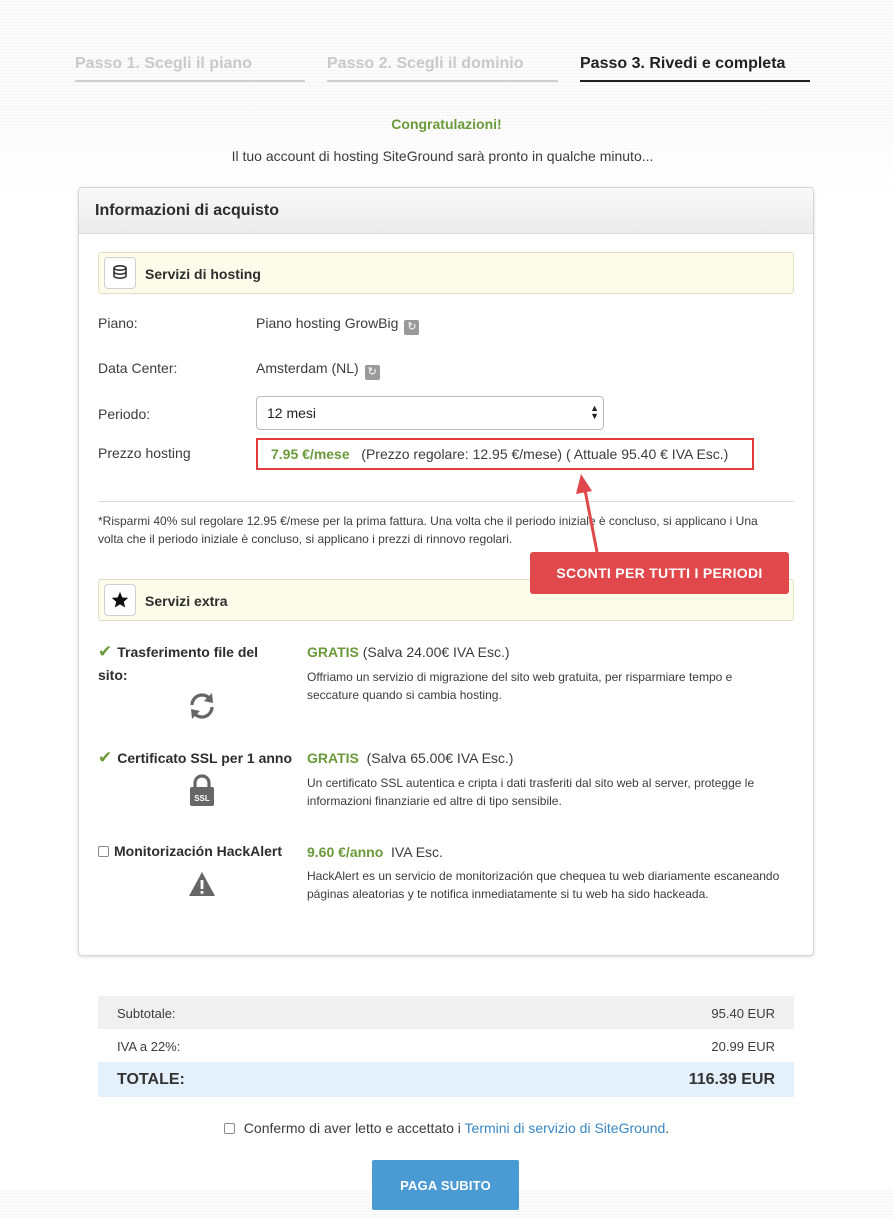 The image size is (893, 1218). I want to click on extra-title-hackalert: Monitorización HackAlert, so click(190, 851).